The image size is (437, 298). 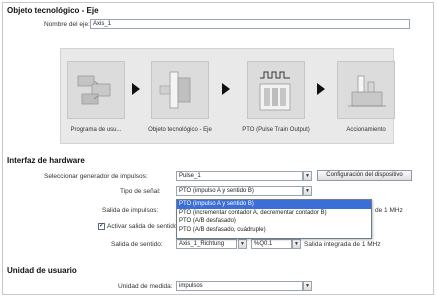 What do you see at coordinates (274, 221) in the screenshot?
I see `dropdown-option: PTO (A/B desfasado)` at bounding box center [274, 221].